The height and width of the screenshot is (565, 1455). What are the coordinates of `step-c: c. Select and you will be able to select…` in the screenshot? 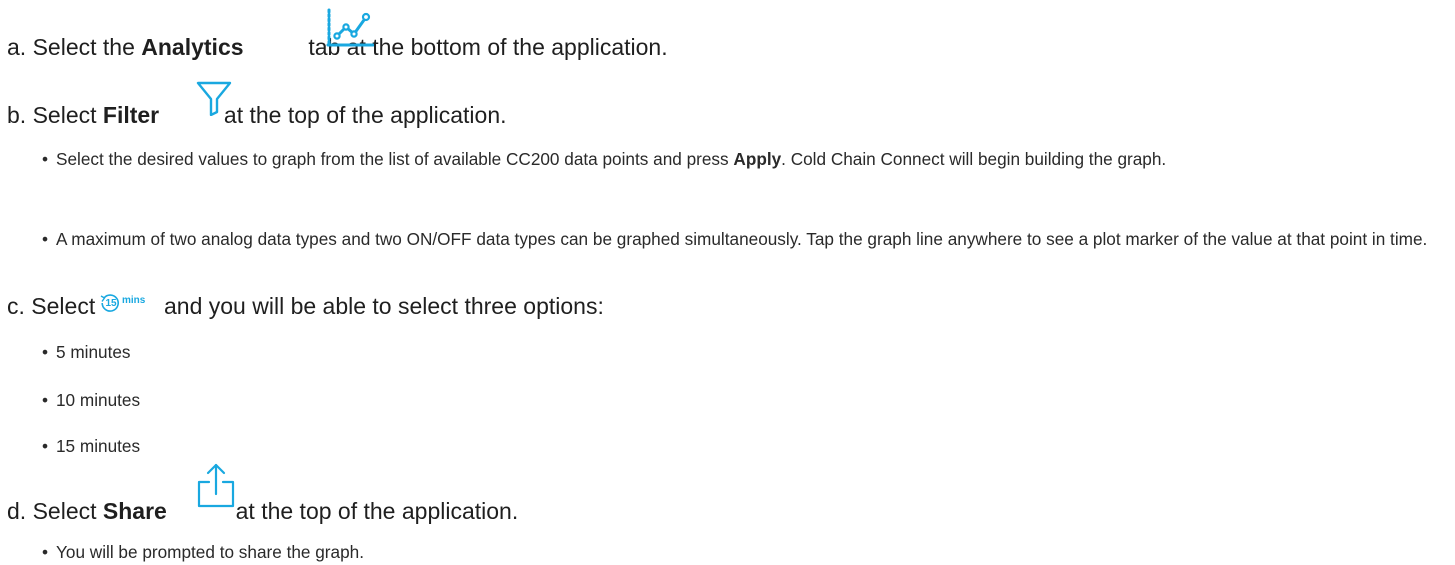 It's located at (305, 306).